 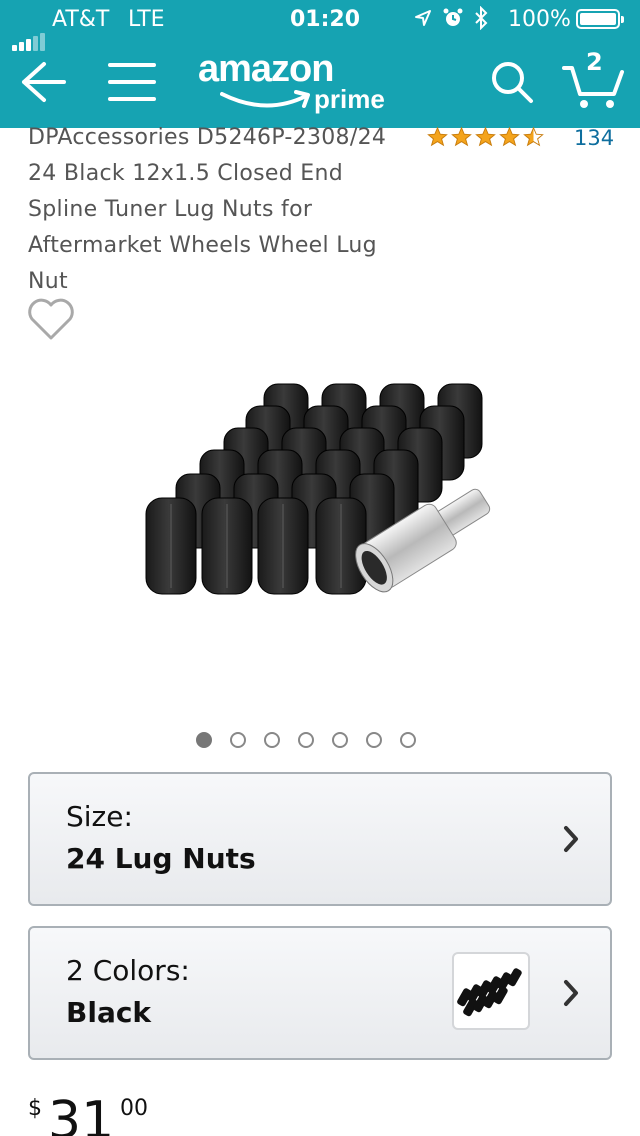 I want to click on navigation-row: amazon prime 2, so click(x=320, y=84).